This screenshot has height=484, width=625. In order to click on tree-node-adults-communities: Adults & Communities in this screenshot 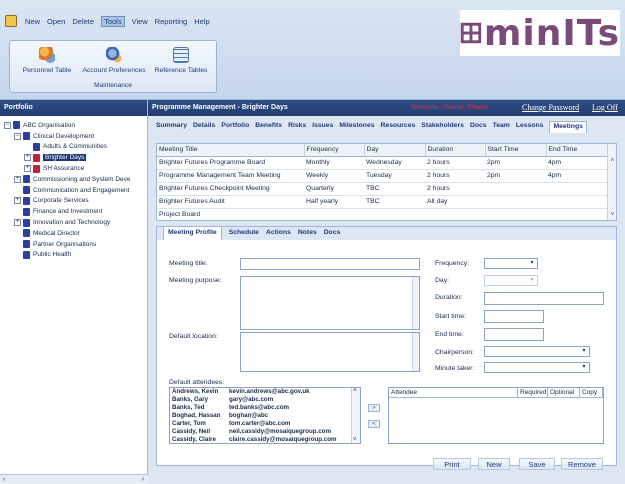, I will do `click(75, 147)`.